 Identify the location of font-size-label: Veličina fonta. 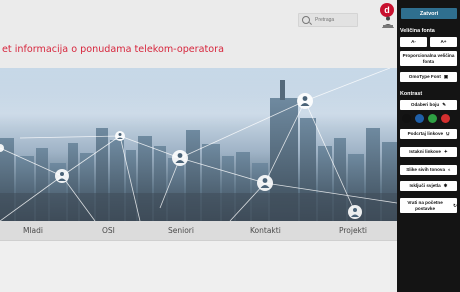
(417, 31).